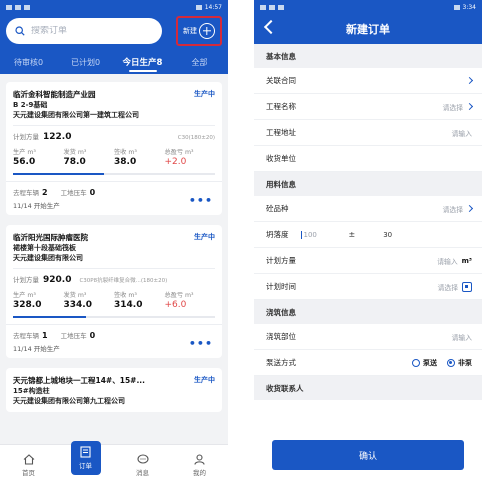  I want to click on plus-circle-icon, so click(207, 31).